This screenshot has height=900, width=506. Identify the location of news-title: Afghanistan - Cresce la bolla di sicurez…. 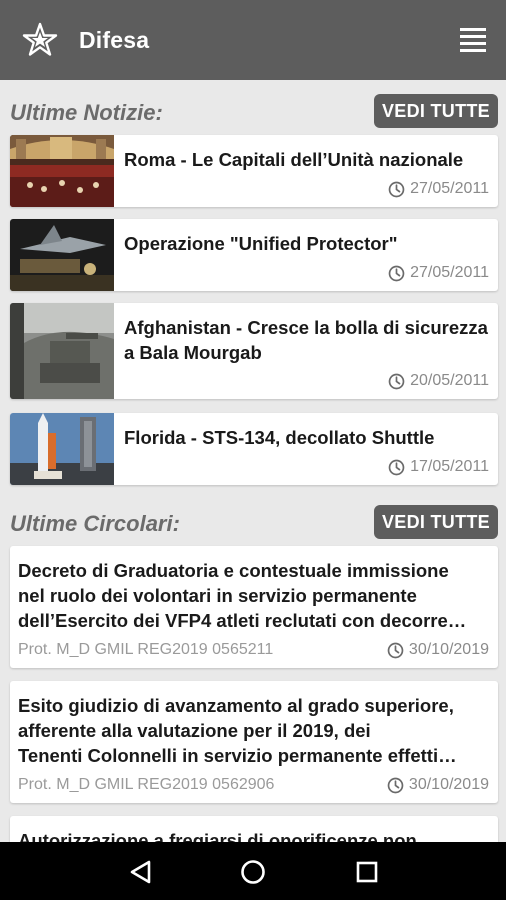
(306, 340).